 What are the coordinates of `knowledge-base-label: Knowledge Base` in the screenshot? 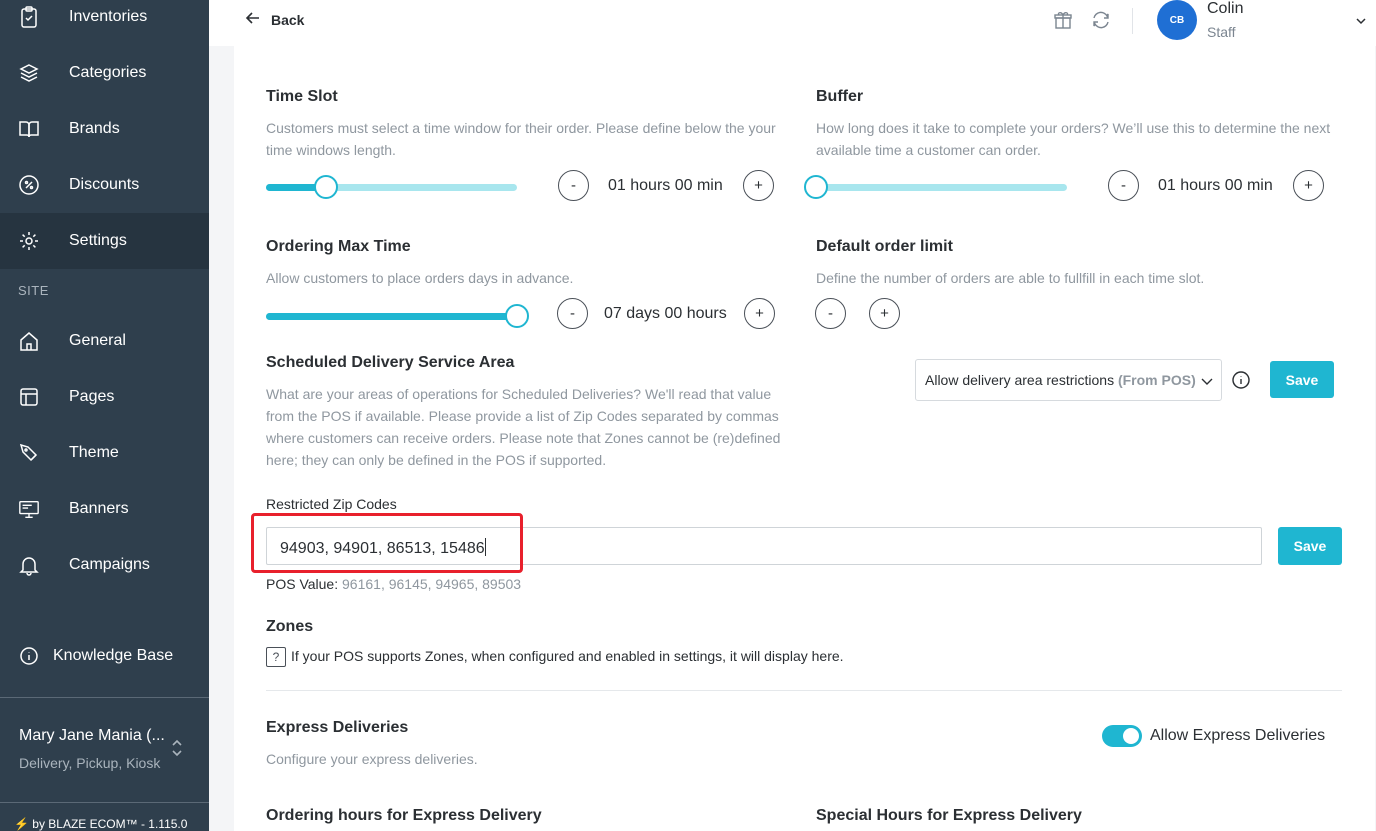 It's located at (113, 655).